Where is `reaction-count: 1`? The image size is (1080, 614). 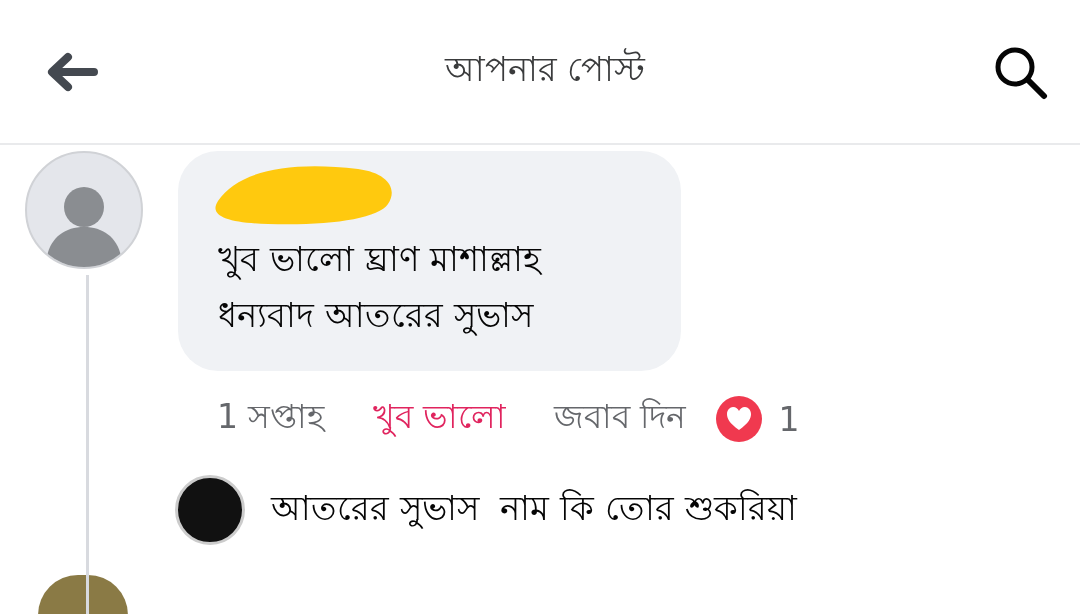 reaction-count: 1 is located at coordinates (789, 419).